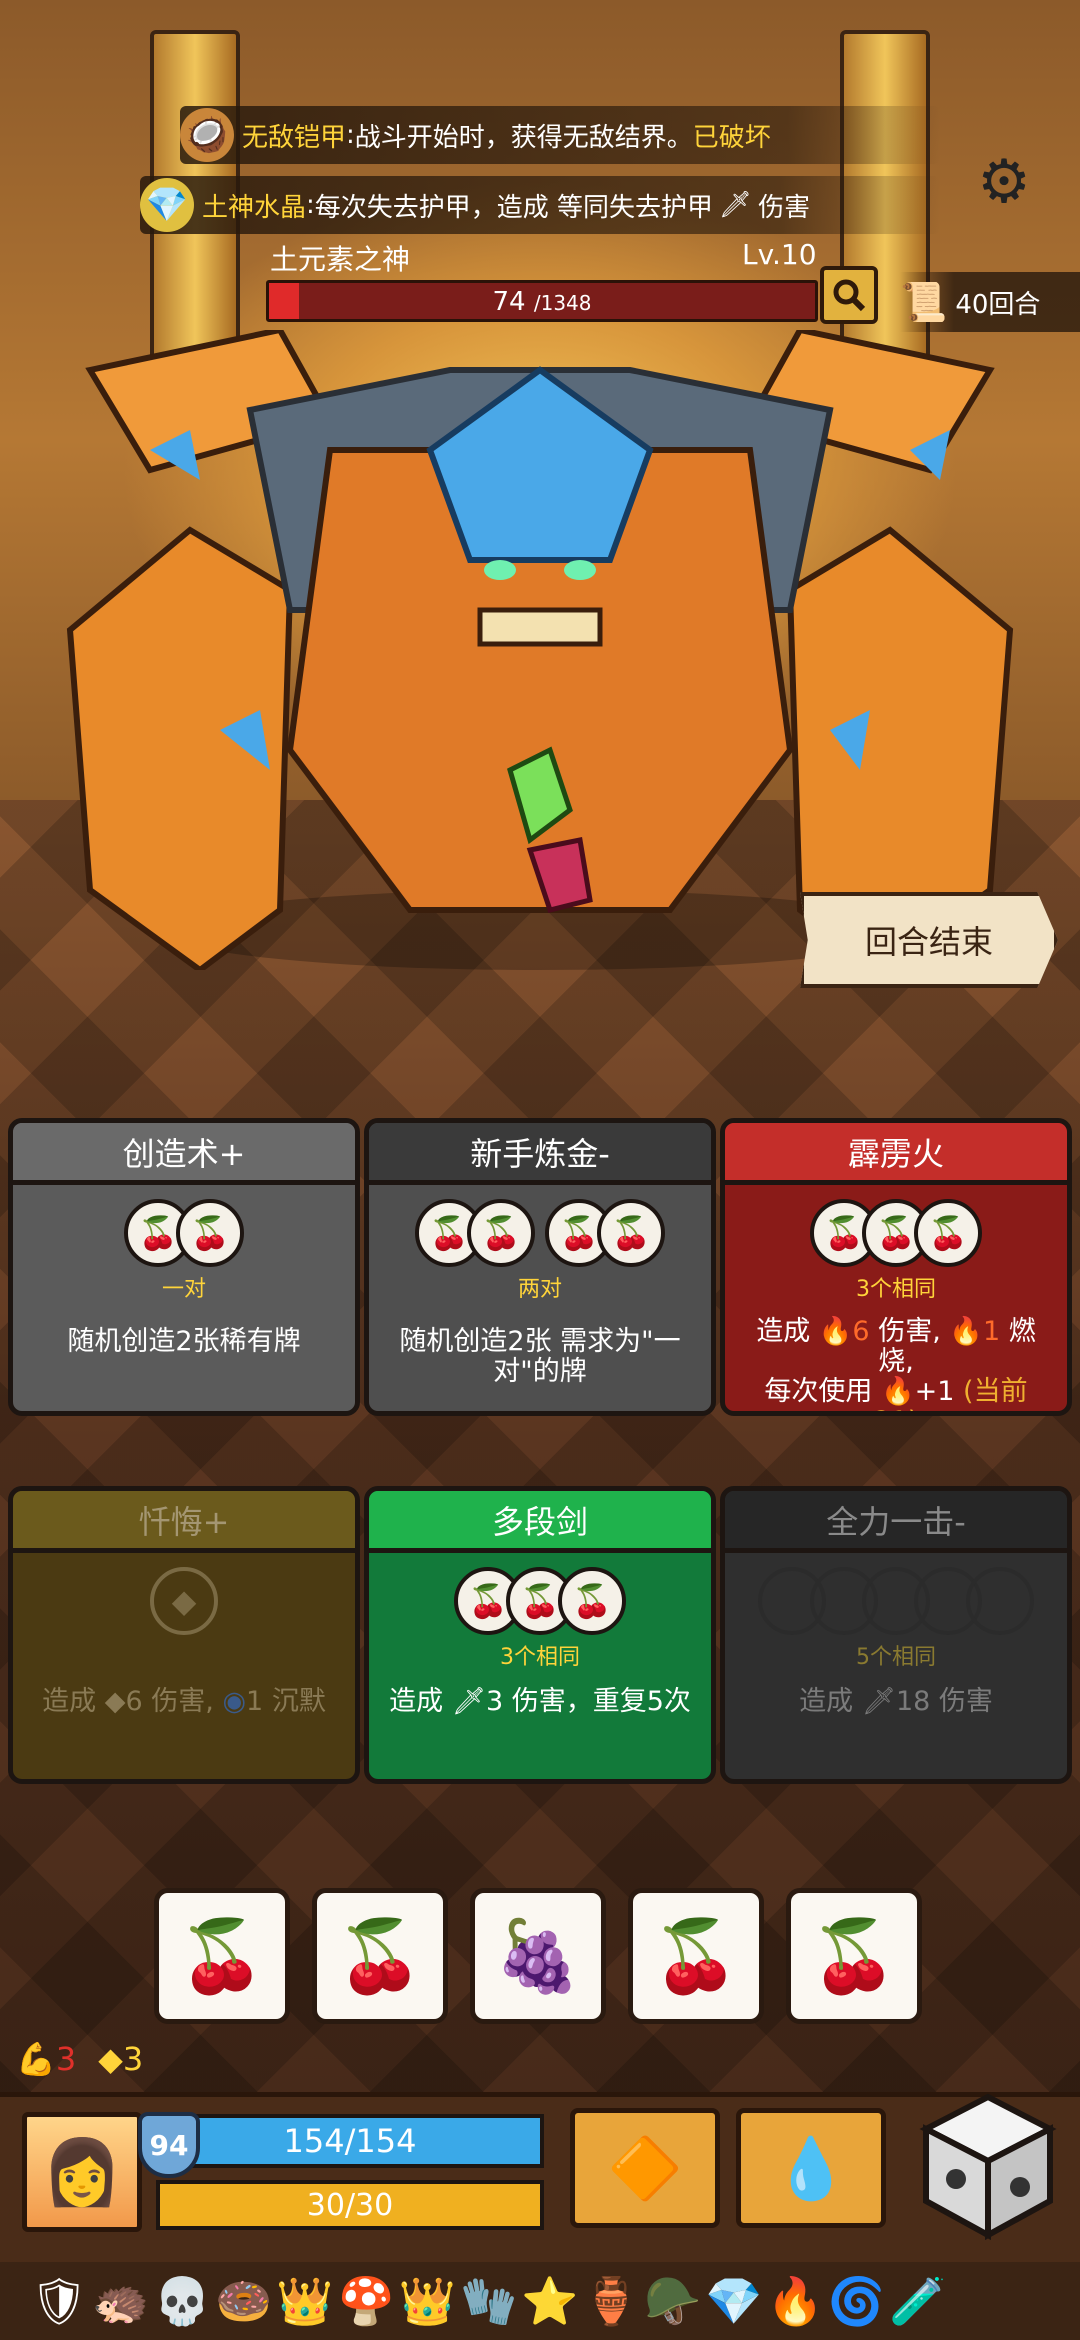  I want to click on card-description: 随机创造2张 需求为"一对"的牌, so click(540, 1356).